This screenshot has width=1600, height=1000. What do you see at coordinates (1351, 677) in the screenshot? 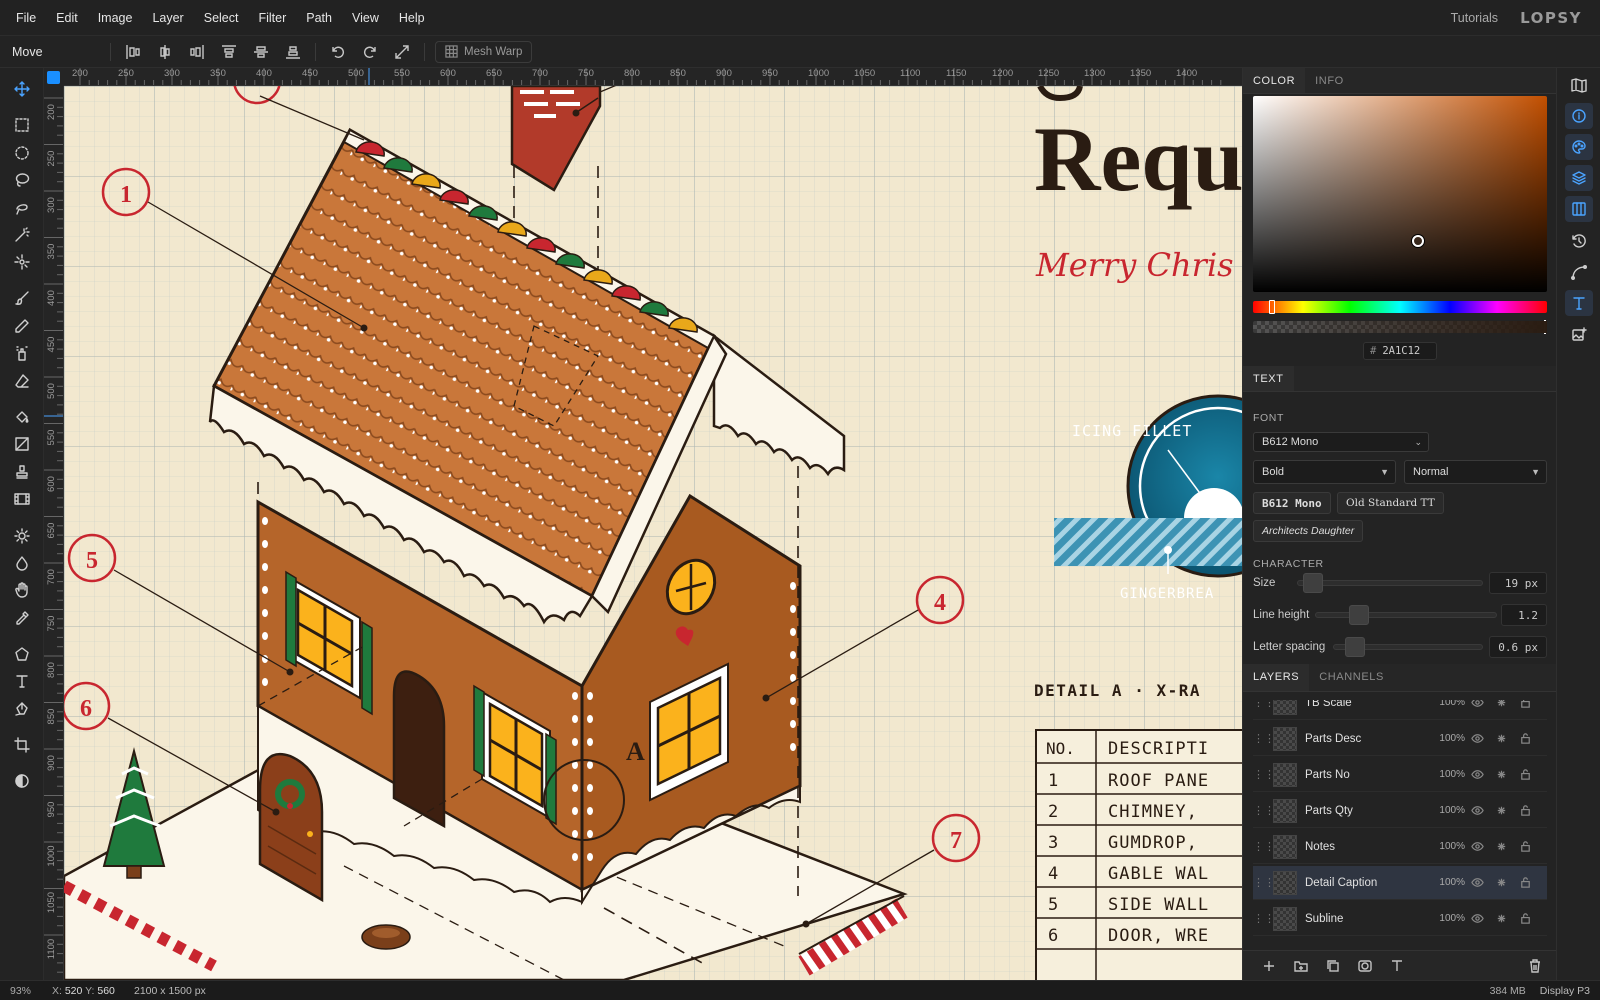
I see `tab-channels: CHANNELS` at bounding box center [1351, 677].